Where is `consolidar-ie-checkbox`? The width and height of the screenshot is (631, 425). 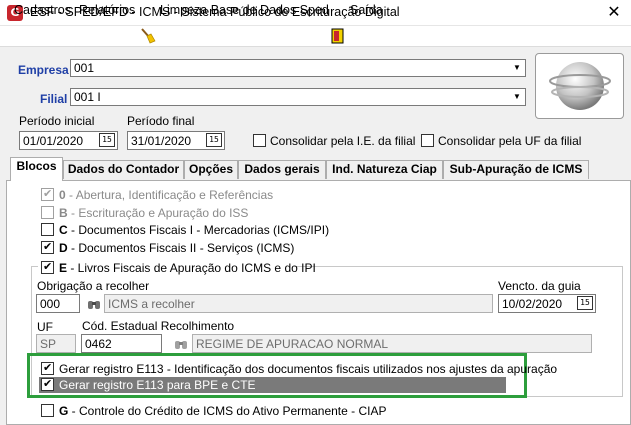 consolidar-ie-checkbox is located at coordinates (259, 140).